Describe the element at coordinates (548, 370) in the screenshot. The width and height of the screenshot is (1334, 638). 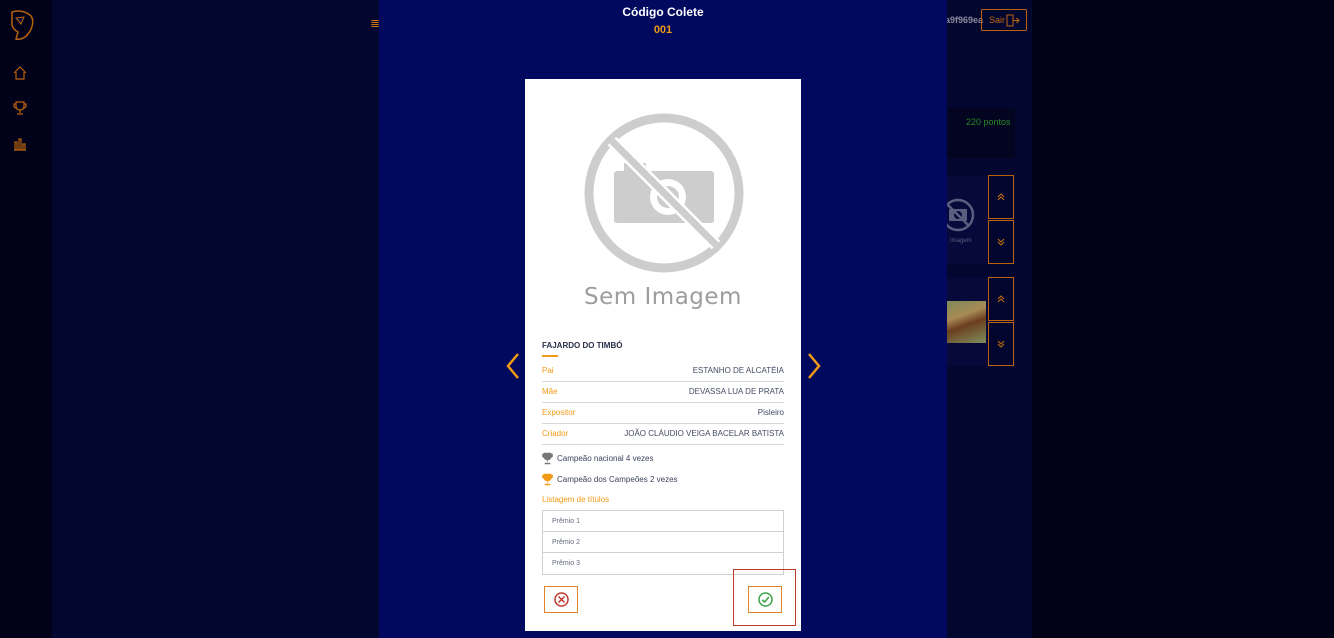
I see `detail-label: Pai` at that location.